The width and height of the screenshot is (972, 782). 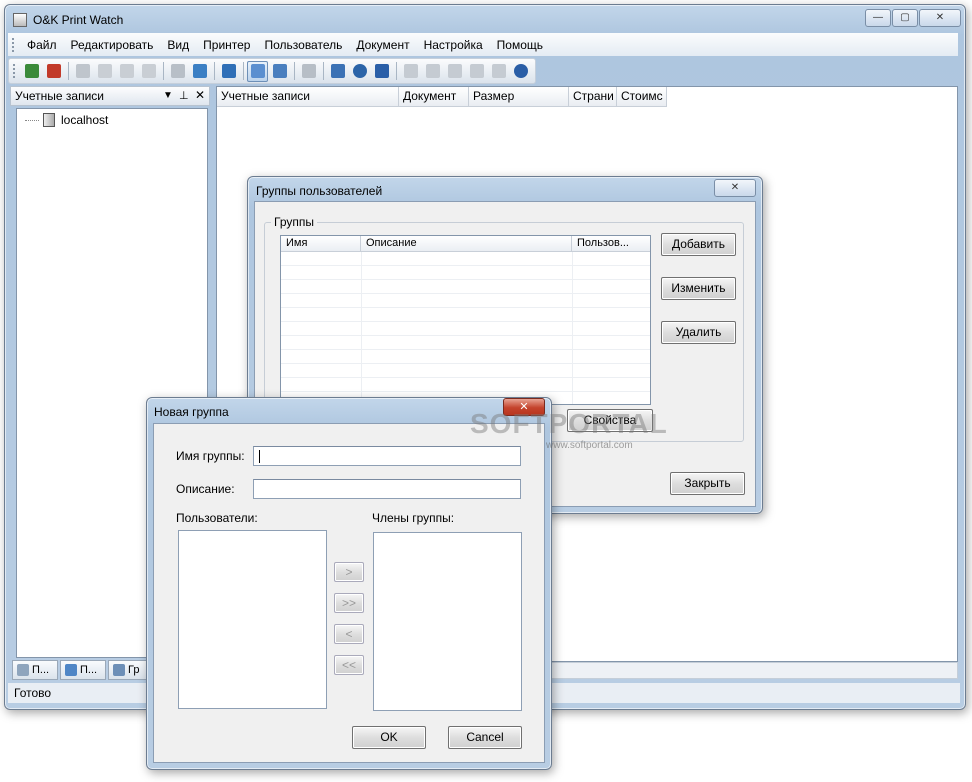 What do you see at coordinates (199, 71) in the screenshot?
I see `refresh-icon` at bounding box center [199, 71].